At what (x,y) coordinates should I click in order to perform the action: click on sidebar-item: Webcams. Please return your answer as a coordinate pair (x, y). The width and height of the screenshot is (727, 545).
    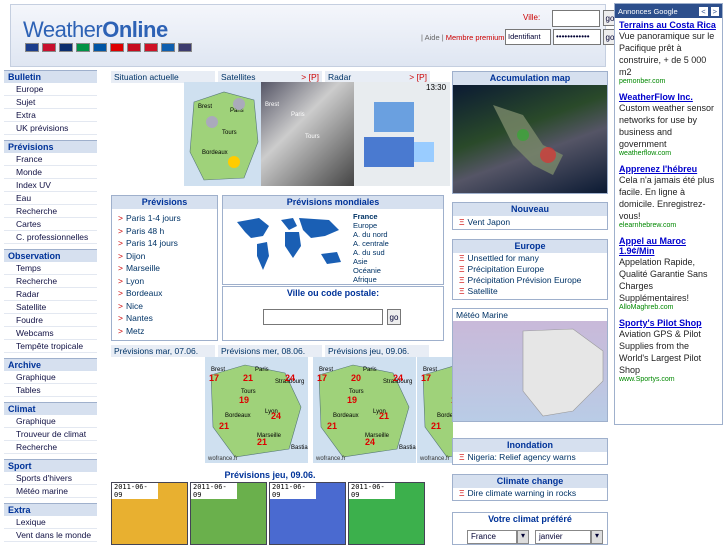
    Looking at the image, I should click on (50, 333).